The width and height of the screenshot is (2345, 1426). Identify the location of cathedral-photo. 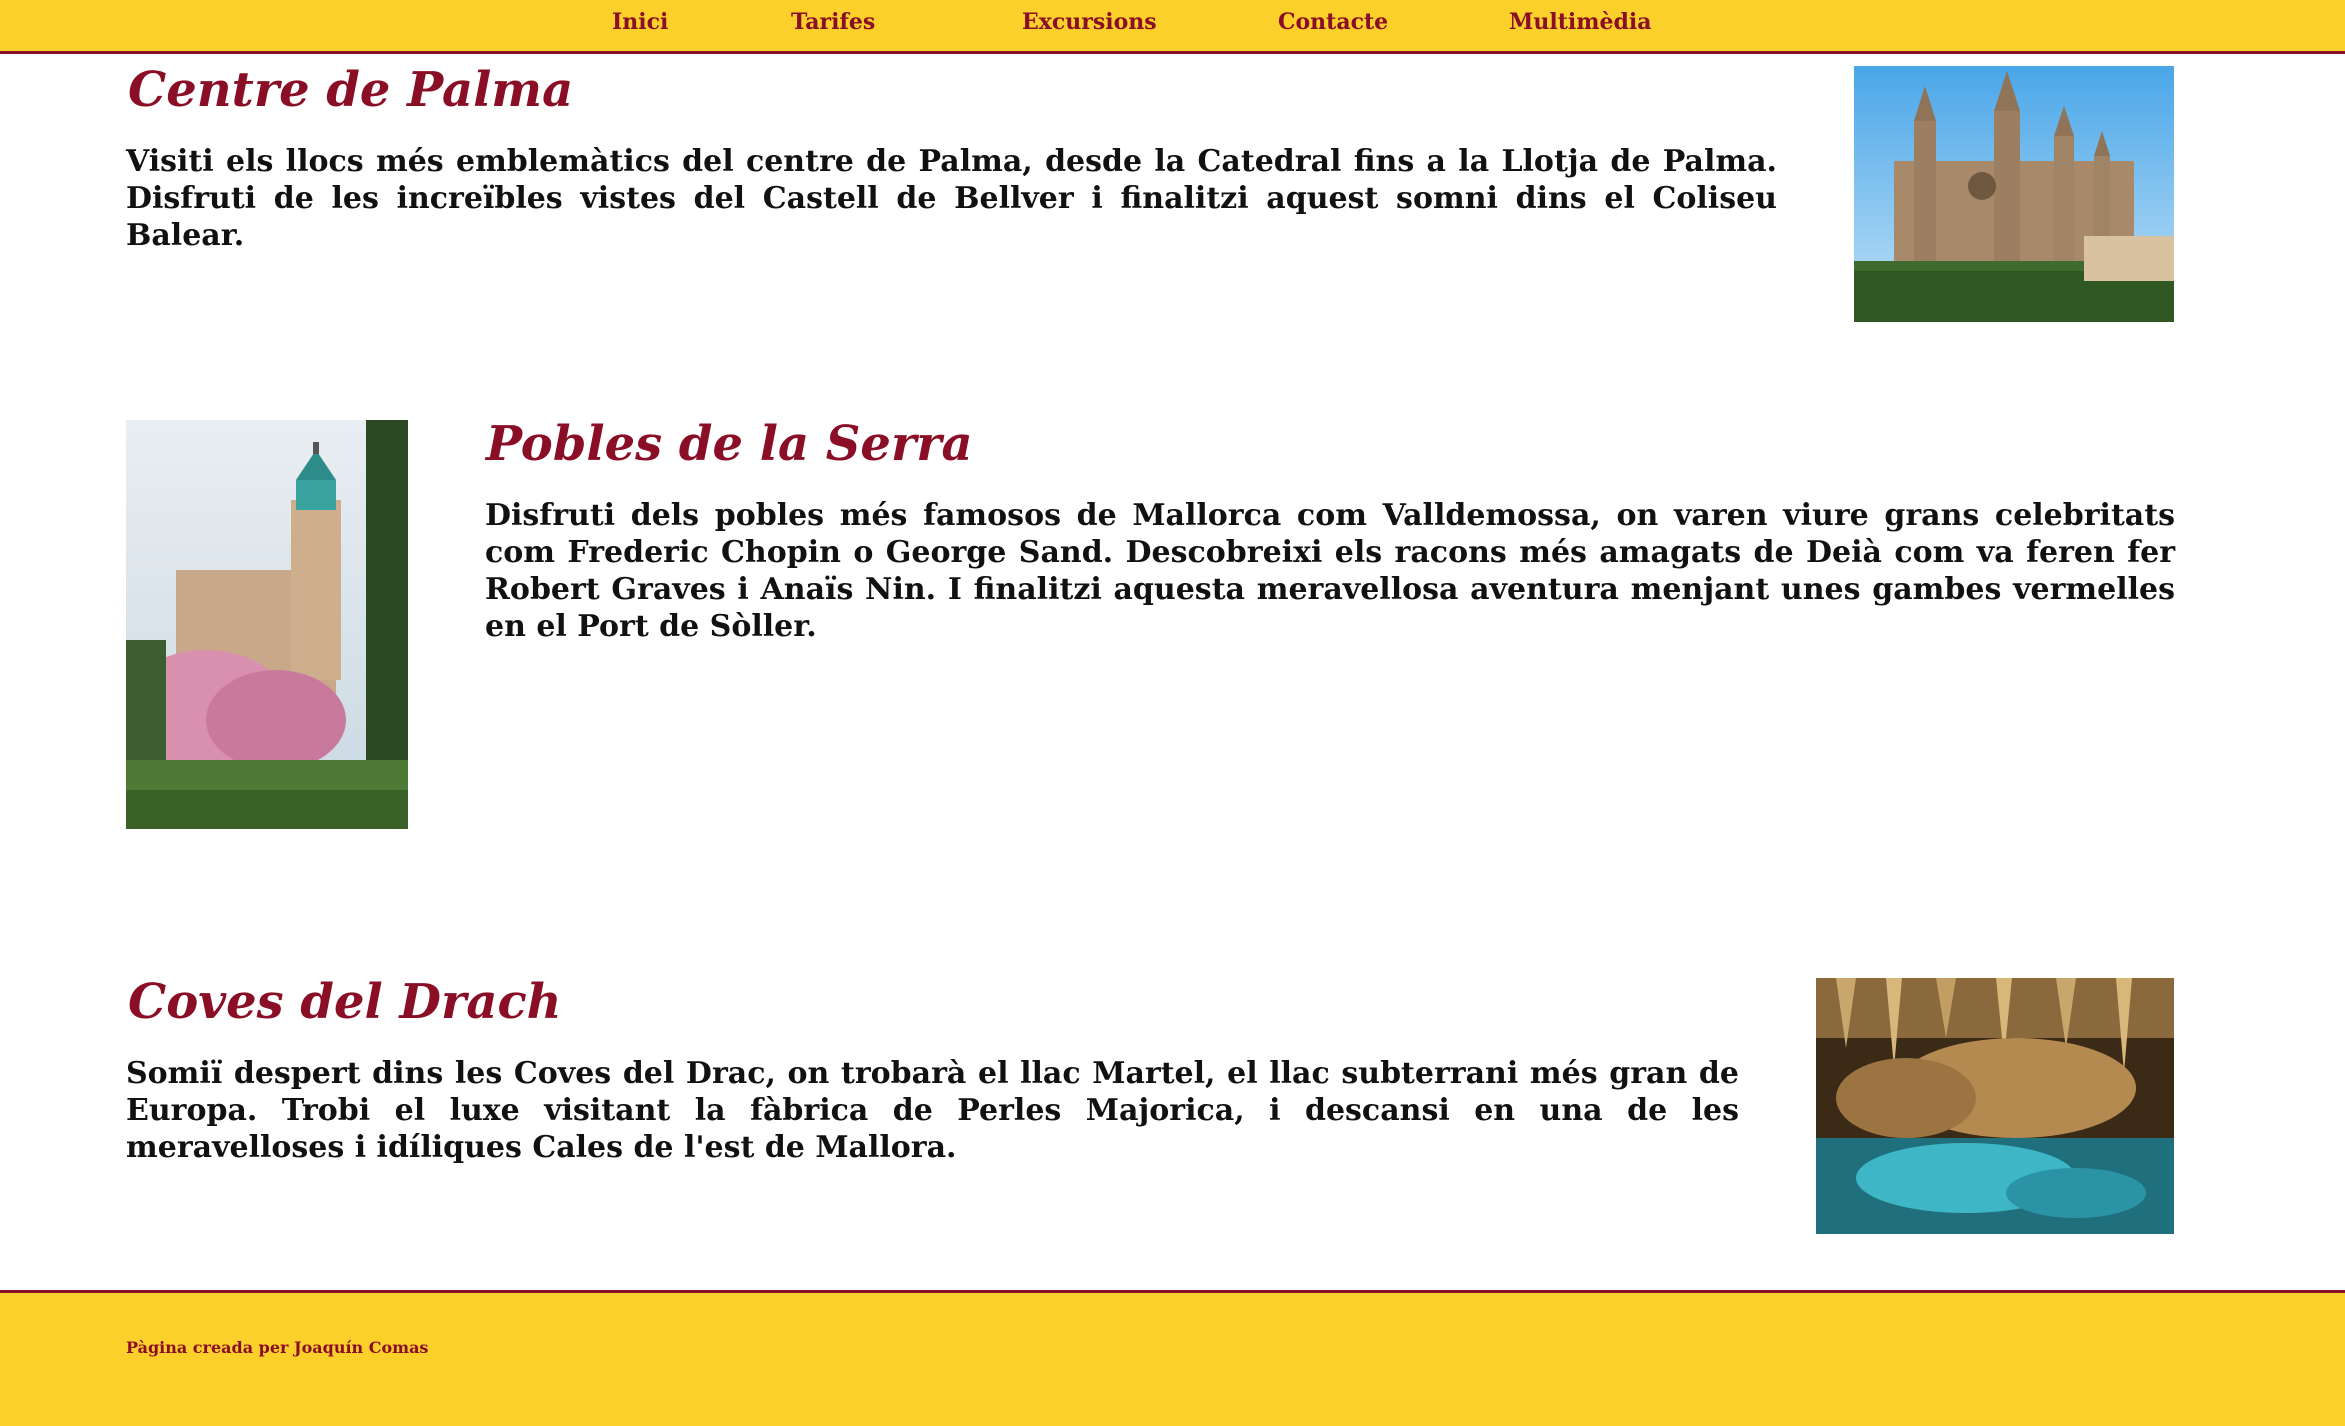
(2014, 194).